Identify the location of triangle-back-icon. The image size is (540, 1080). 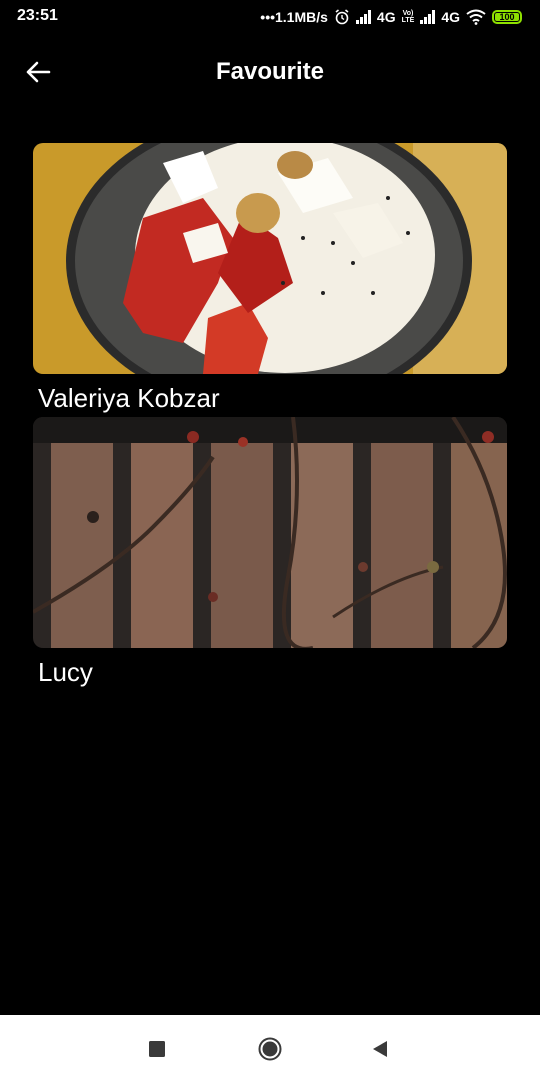
(380, 1049).